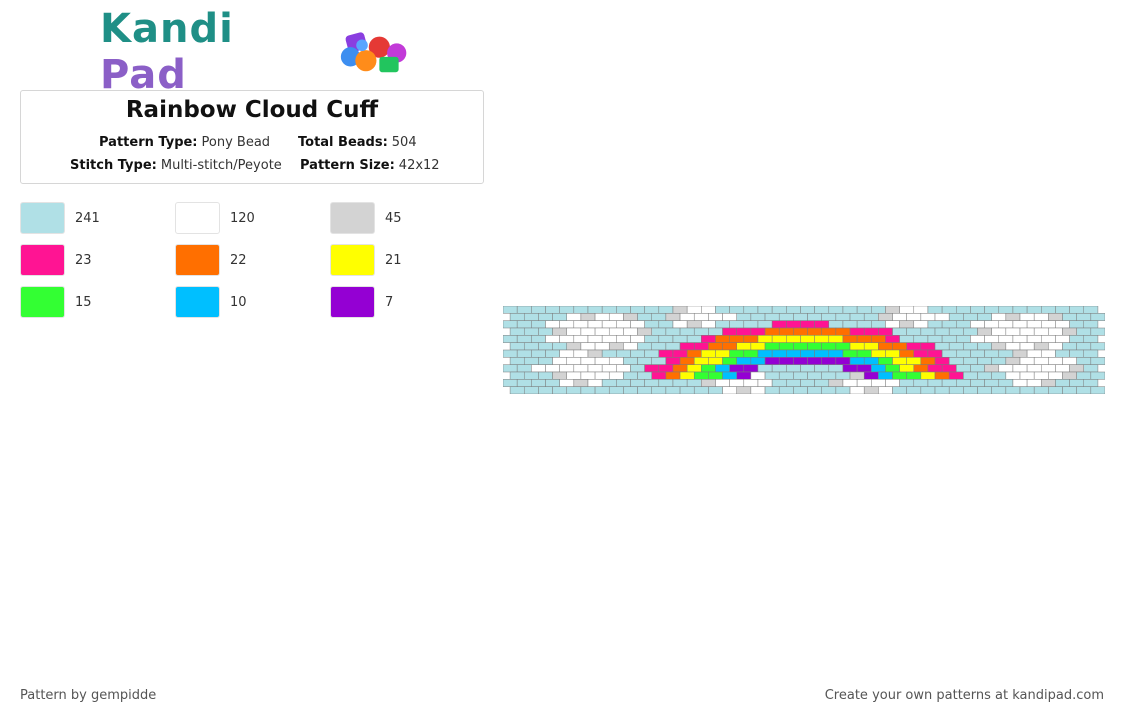 Image resolution: width=1124 pixels, height=720 pixels. What do you see at coordinates (215, 218) in the screenshot?
I see `color-legend-item: 120` at bounding box center [215, 218].